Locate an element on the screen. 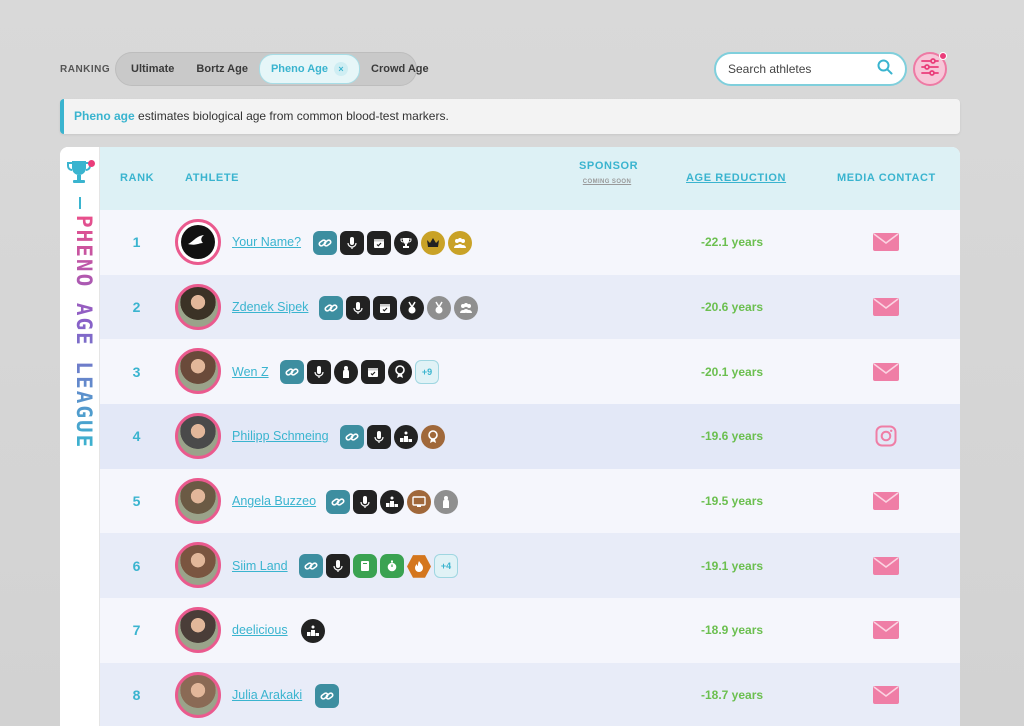 The width and height of the screenshot is (1024, 726). sliders-icon is located at coordinates (930, 69).